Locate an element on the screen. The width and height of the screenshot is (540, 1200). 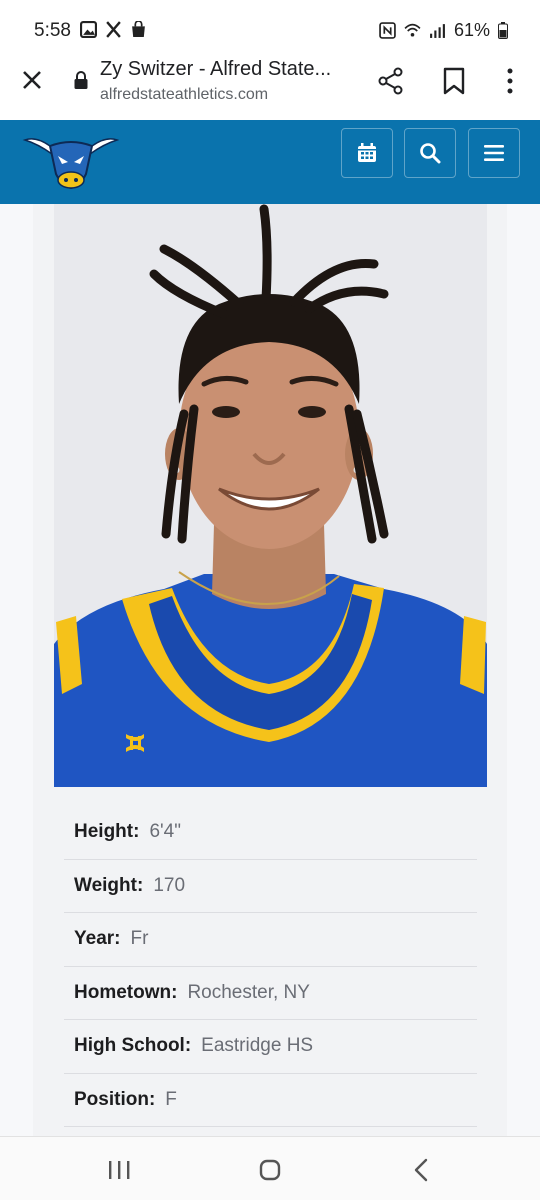
detail-value: Fr is located at coordinates (139, 939).